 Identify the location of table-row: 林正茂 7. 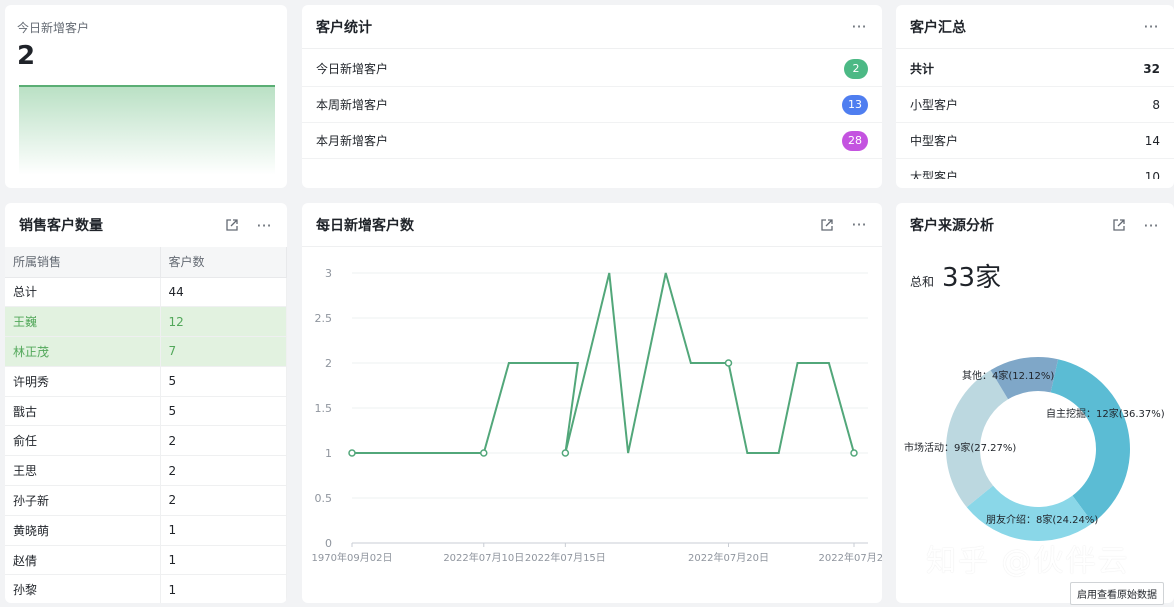
(146, 351).